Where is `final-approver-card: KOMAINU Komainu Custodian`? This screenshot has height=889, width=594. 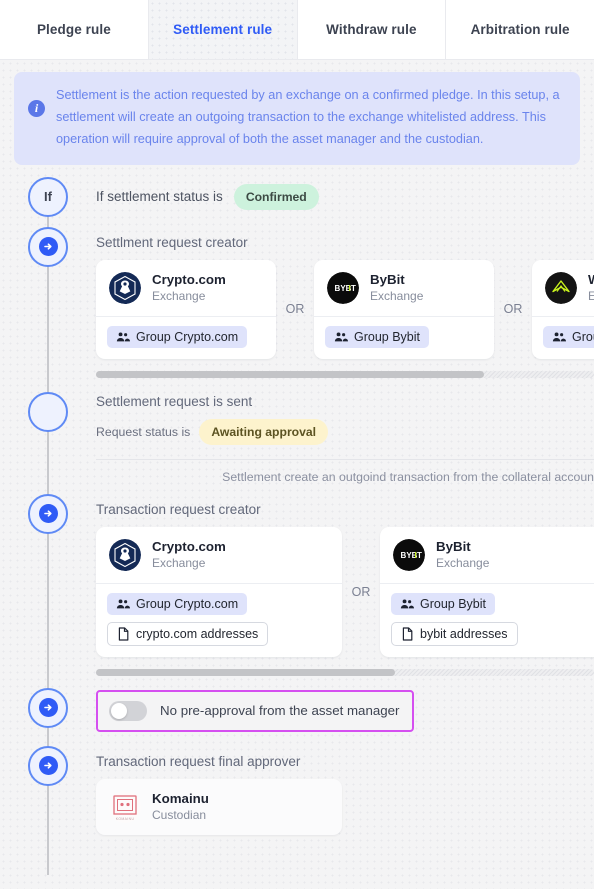
final-approver-card: KOMAINU Komainu Custodian is located at coordinates (219, 806).